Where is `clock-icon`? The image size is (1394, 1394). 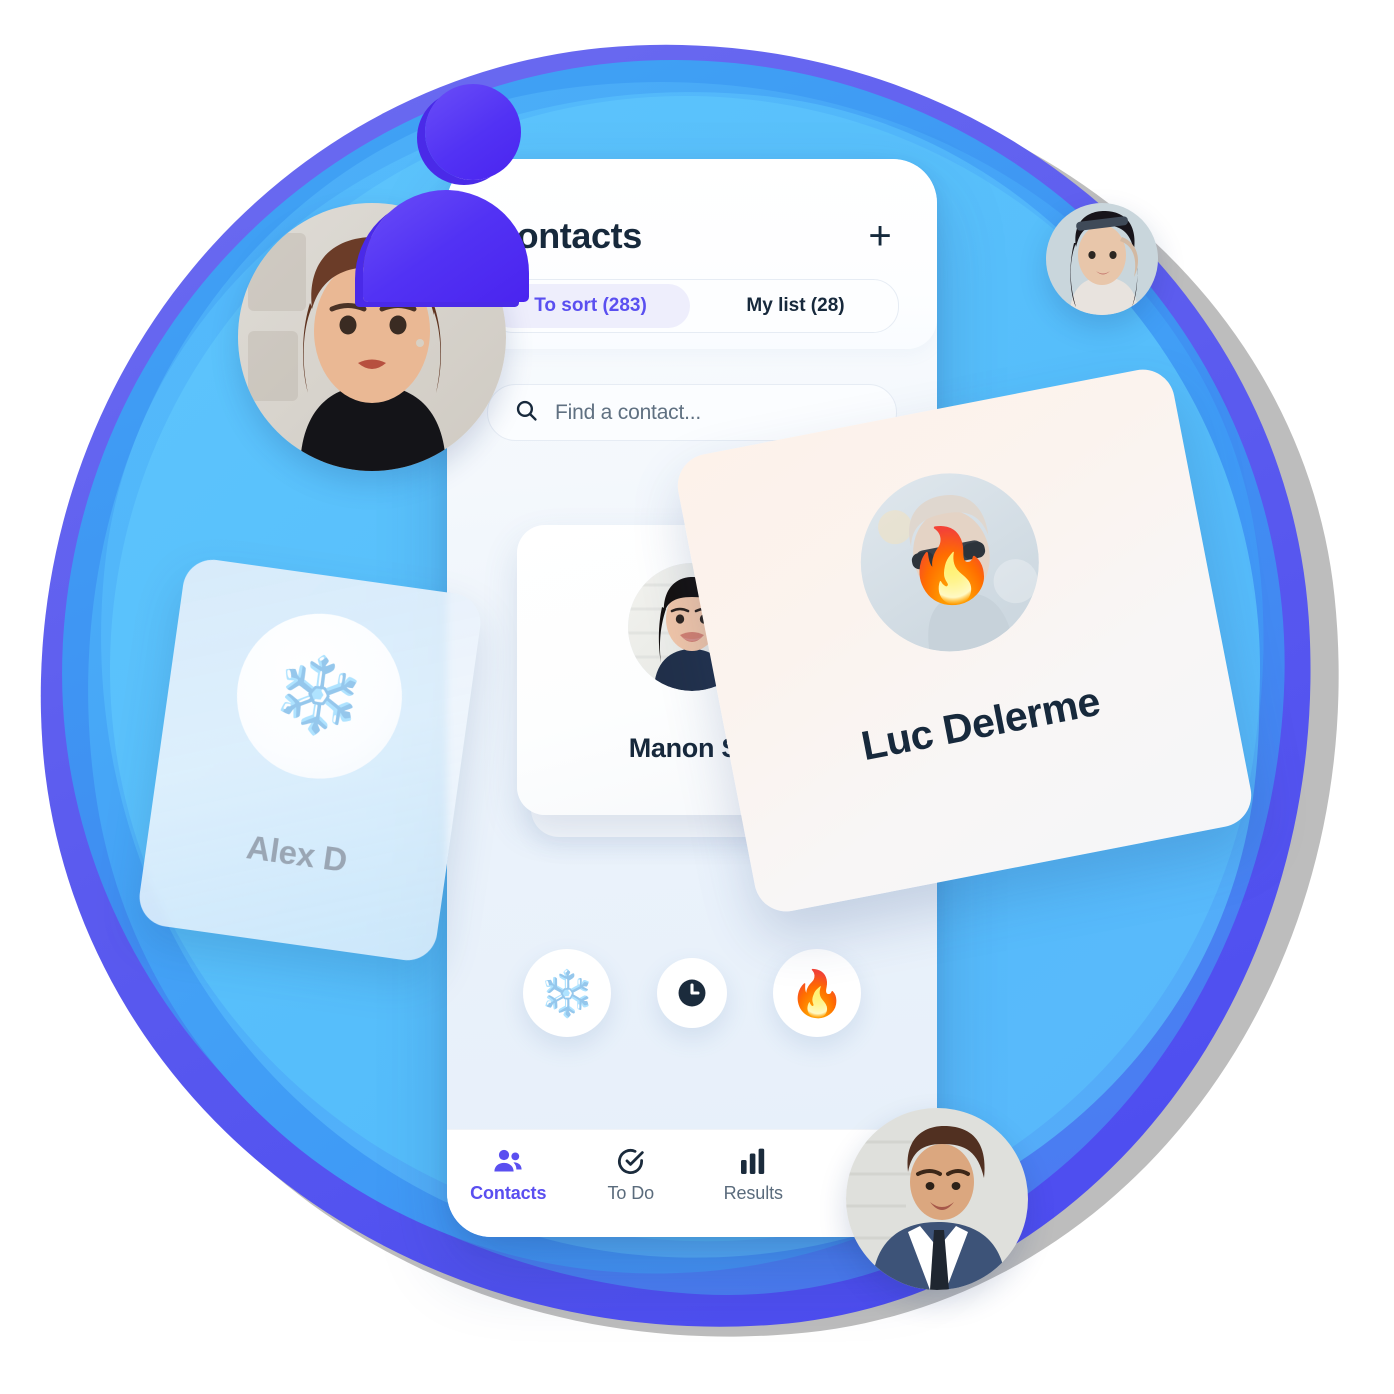
clock-icon is located at coordinates (692, 993).